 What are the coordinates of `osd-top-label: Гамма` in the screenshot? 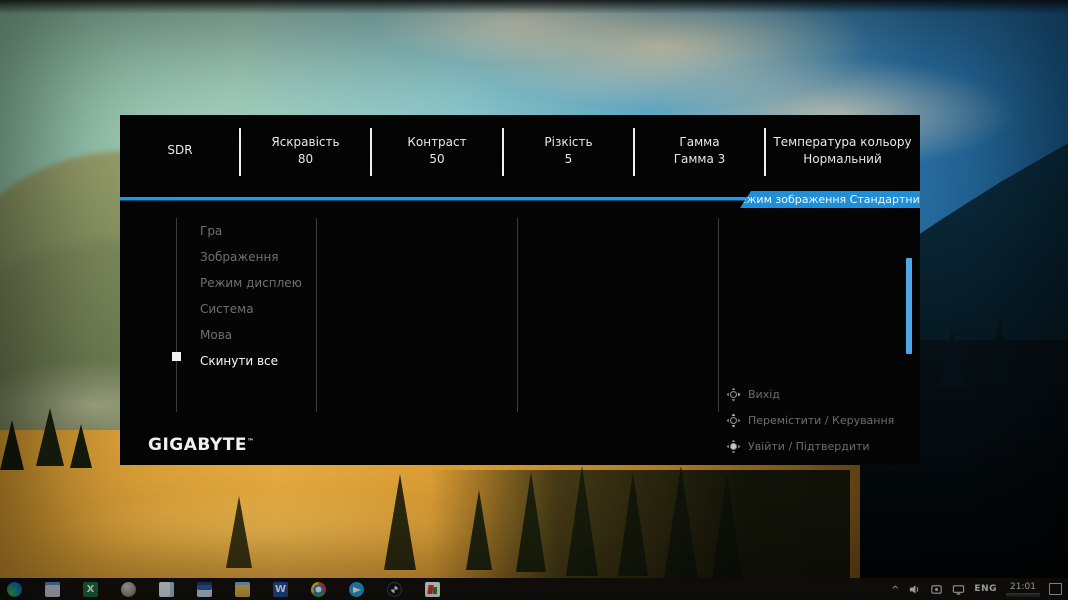 It's located at (699, 141).